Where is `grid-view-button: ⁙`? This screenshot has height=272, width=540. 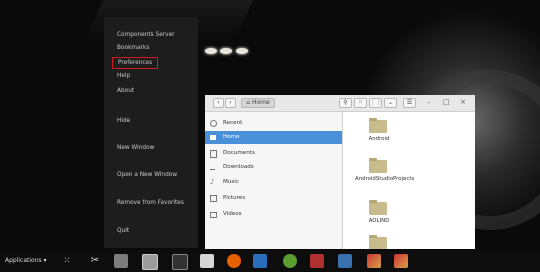 grid-view-button: ⁙ is located at coordinates (360, 103).